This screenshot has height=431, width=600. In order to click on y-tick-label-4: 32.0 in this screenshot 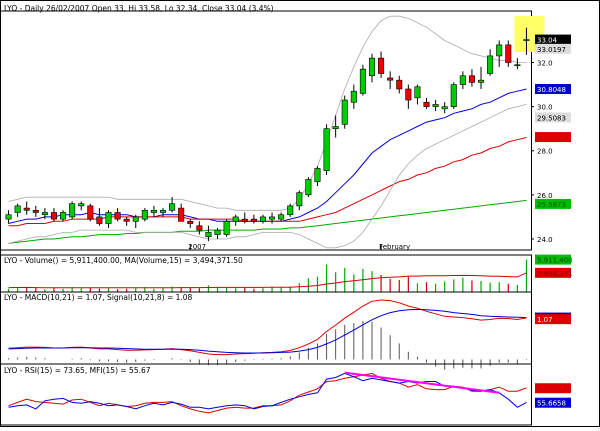, I will do `click(545, 64)`.